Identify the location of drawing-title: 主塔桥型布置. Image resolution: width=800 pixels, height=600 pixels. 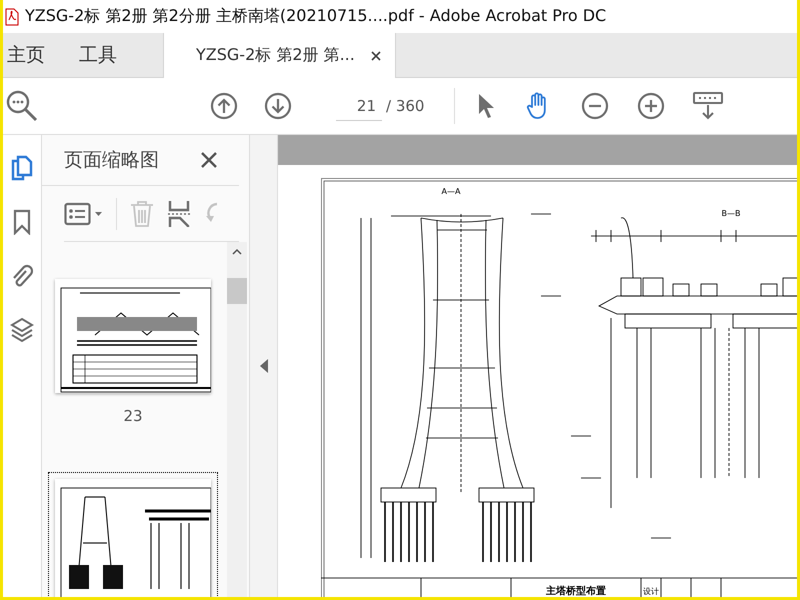
(576, 591).